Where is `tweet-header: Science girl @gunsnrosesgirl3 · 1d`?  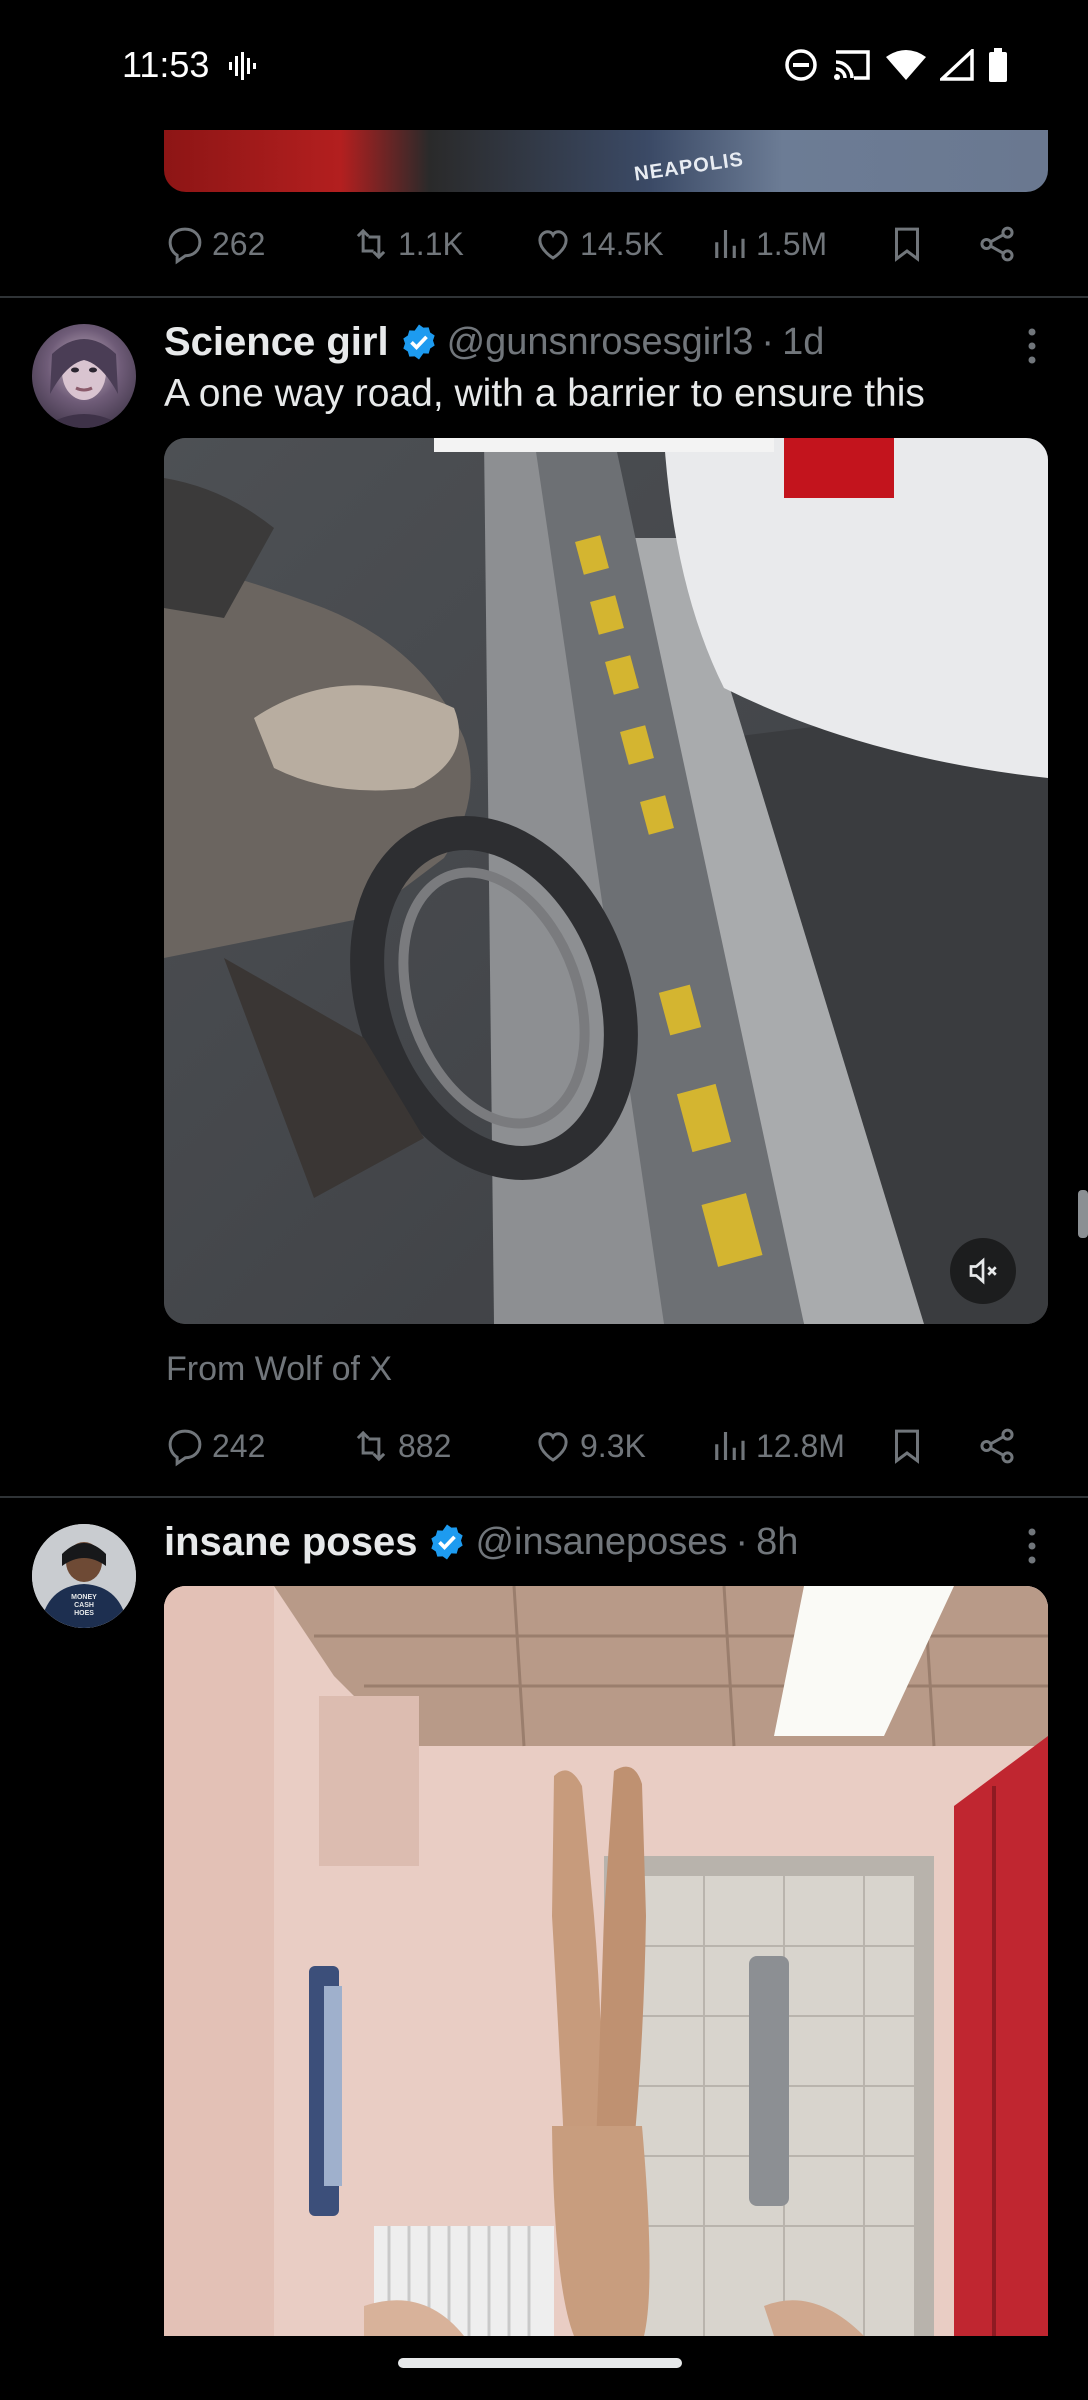
tweet-header: Science girl @gunsnrosesgirl3 · 1d is located at coordinates (494, 342).